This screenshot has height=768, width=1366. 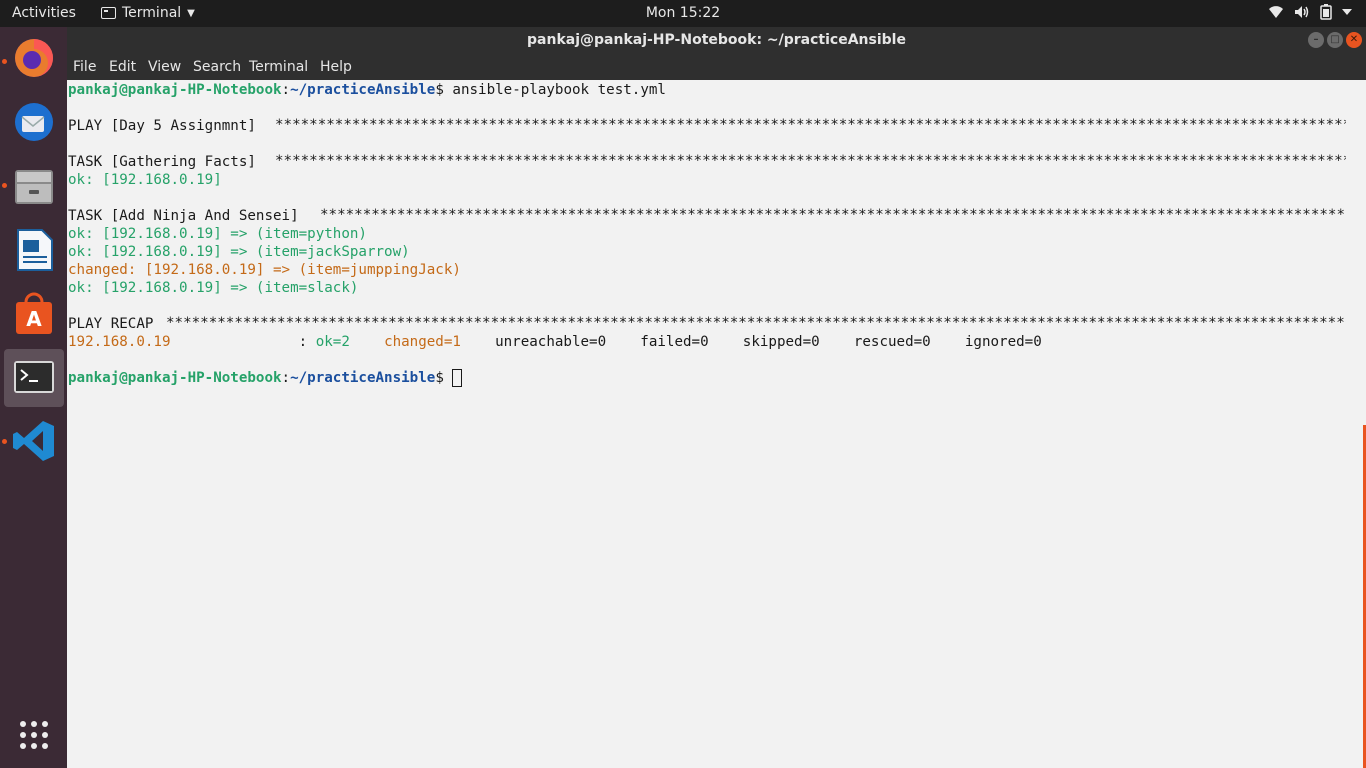 I want to click on chevron-down-icon, so click(x=1347, y=12).